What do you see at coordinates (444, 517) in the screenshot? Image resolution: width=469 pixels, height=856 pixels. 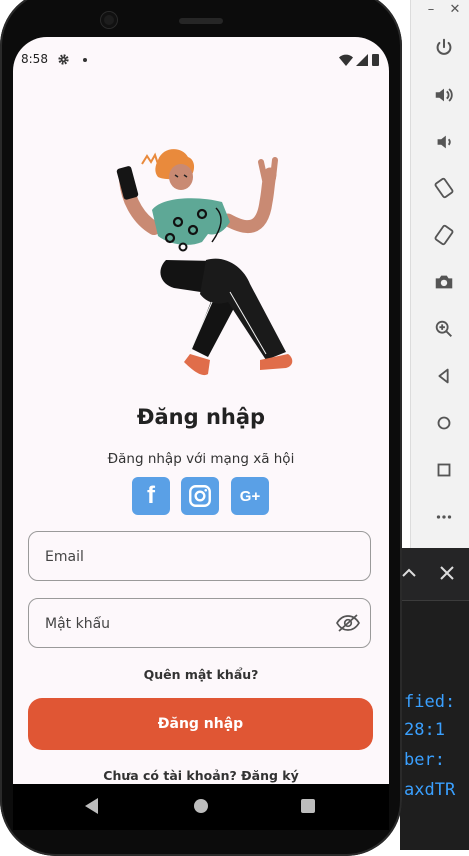 I see `more-icon` at bounding box center [444, 517].